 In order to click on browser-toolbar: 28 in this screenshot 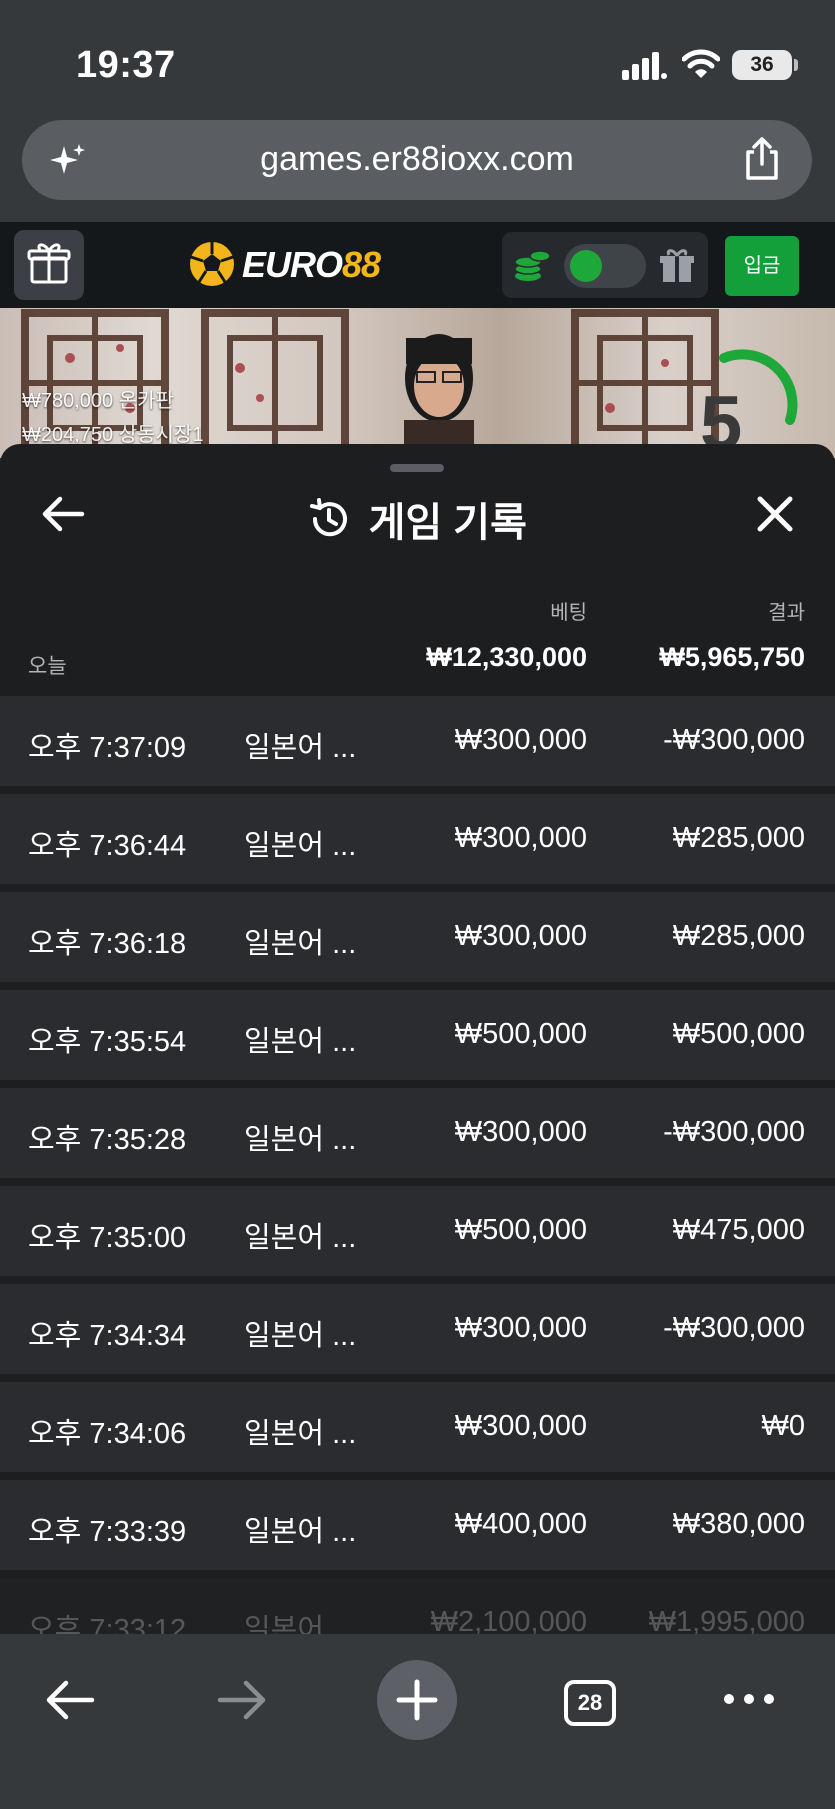, I will do `click(417, 1721)`.